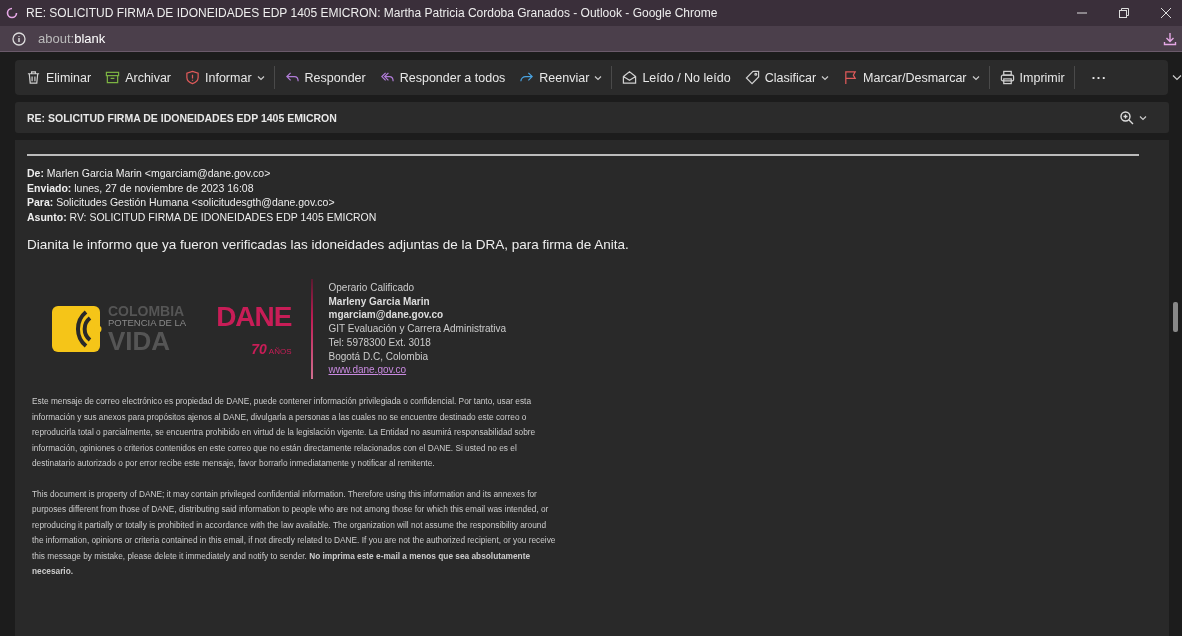 Image resolution: width=1182 pixels, height=636 pixels. Describe the element at coordinates (259, 349) in the screenshot. I see `anniversary-number: 70` at that location.